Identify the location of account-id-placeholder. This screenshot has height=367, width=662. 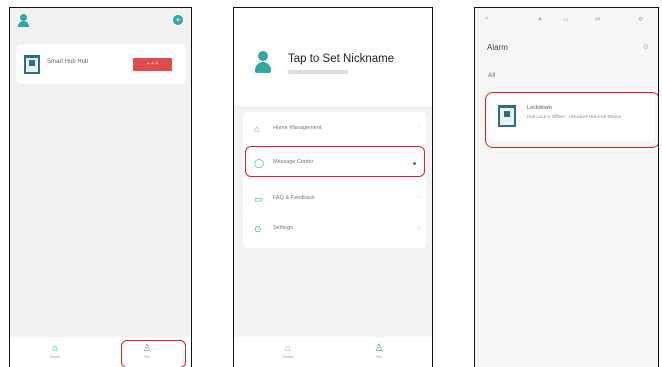
(318, 72).